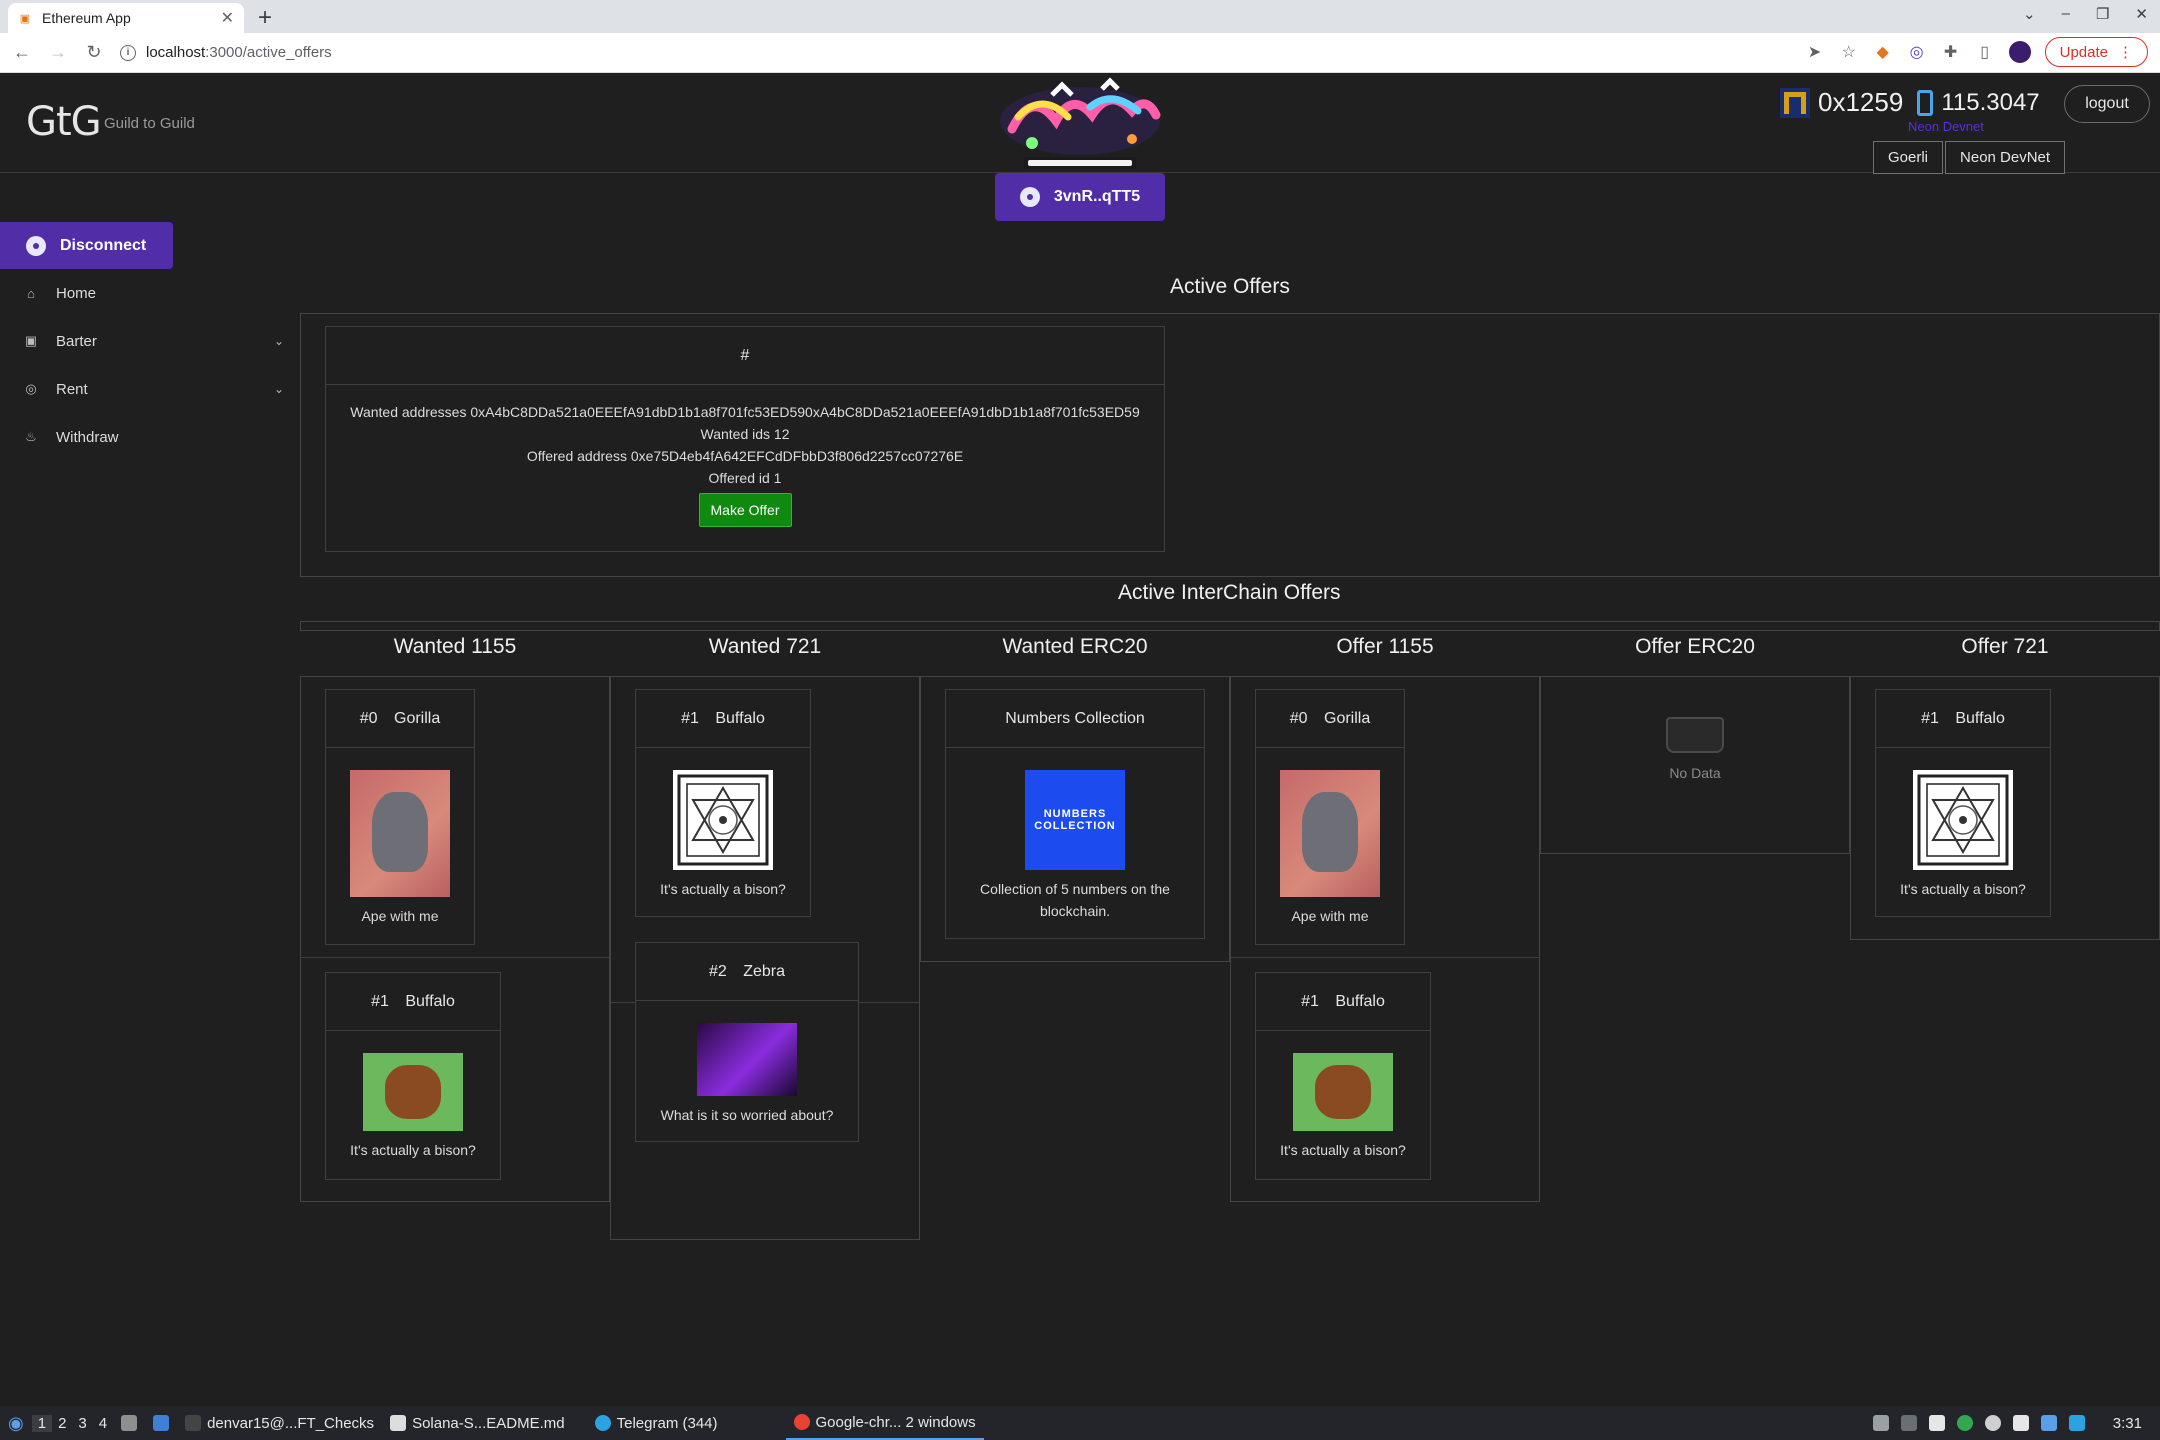 The image size is (2160, 1440). What do you see at coordinates (145, 437) in the screenshot?
I see `sidebar-item-withdraw: ♨ Withdraw` at bounding box center [145, 437].